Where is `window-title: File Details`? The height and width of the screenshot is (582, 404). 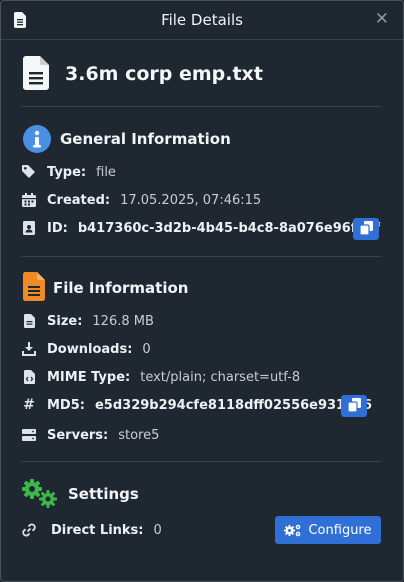
window-title: File Details is located at coordinates (202, 20).